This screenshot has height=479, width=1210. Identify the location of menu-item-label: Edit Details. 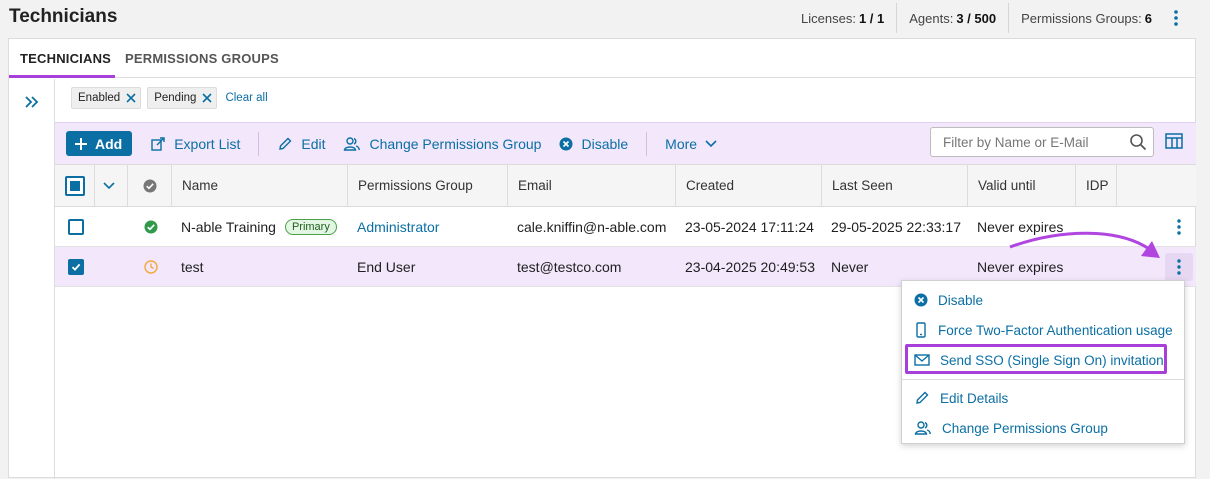
(974, 398).